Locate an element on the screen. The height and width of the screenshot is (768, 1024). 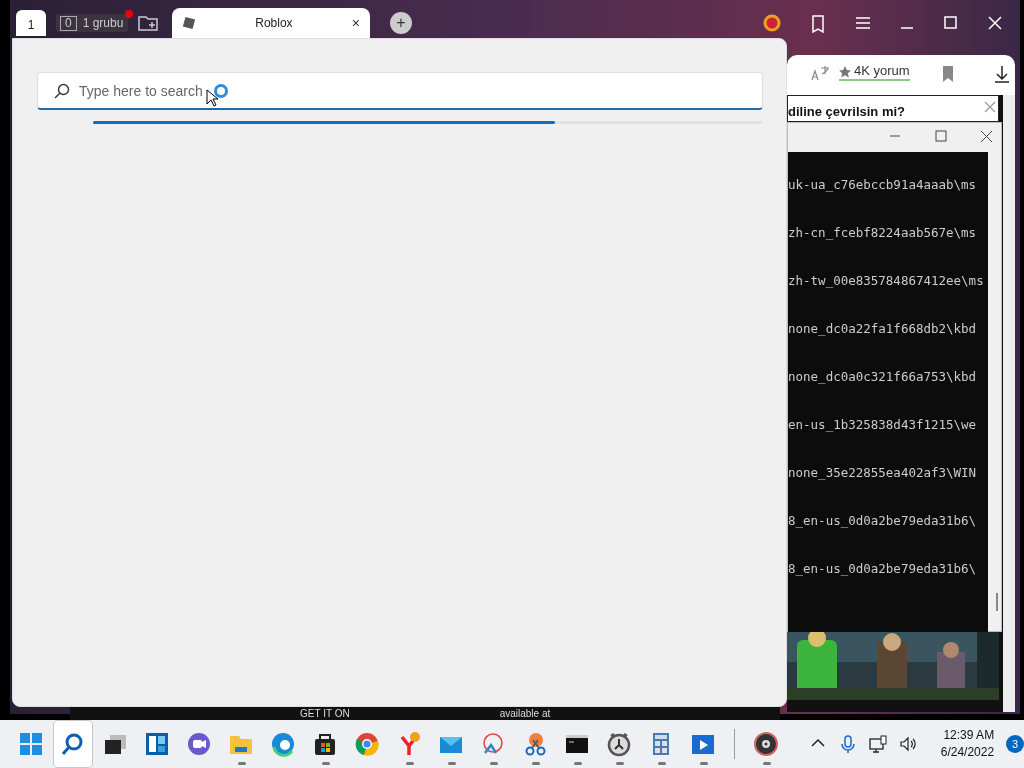
popup-question: diline çevrilsin mi? is located at coordinates (847, 112).